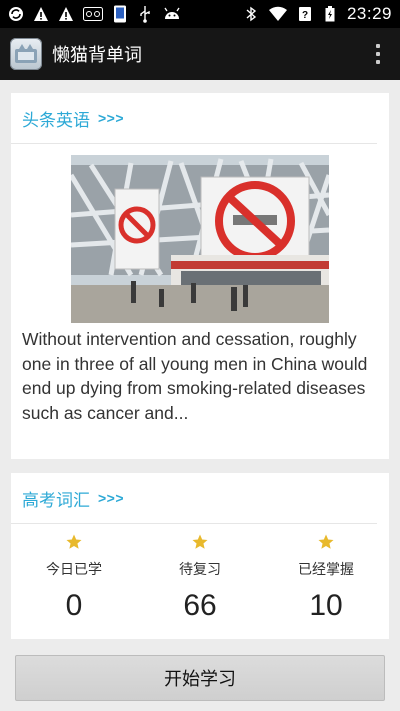 The image size is (400, 711). Describe the element at coordinates (369, 13) in the screenshot. I see `status-time: 23:29` at that location.